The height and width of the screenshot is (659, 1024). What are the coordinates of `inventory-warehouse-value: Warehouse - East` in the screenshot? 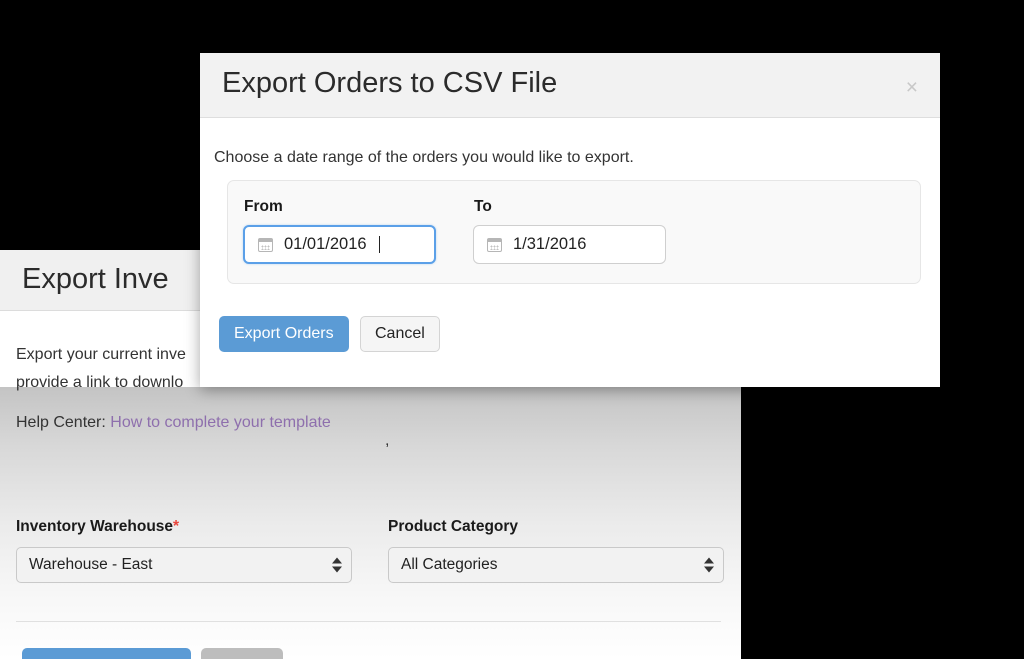 It's located at (91, 564).